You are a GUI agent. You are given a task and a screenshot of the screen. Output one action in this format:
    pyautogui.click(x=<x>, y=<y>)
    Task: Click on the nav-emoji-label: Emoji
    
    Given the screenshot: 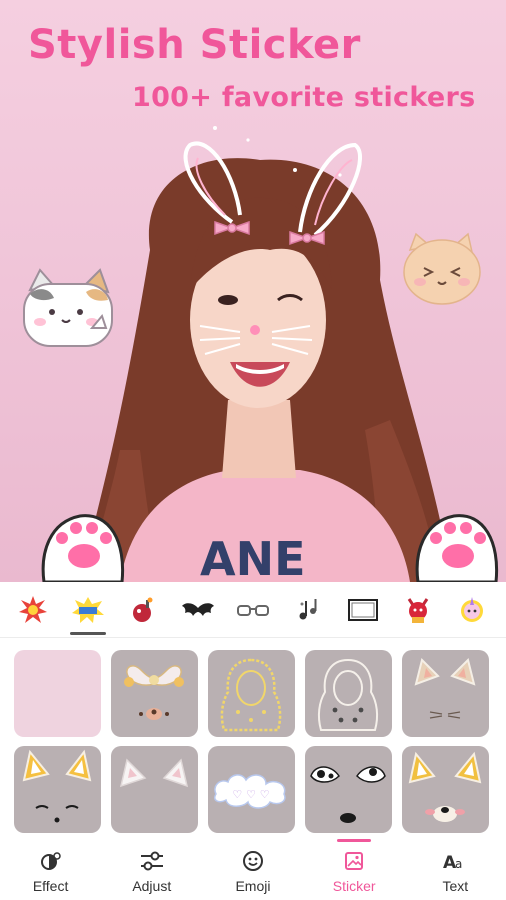 What is the action you would take?
    pyautogui.click(x=253, y=886)
    